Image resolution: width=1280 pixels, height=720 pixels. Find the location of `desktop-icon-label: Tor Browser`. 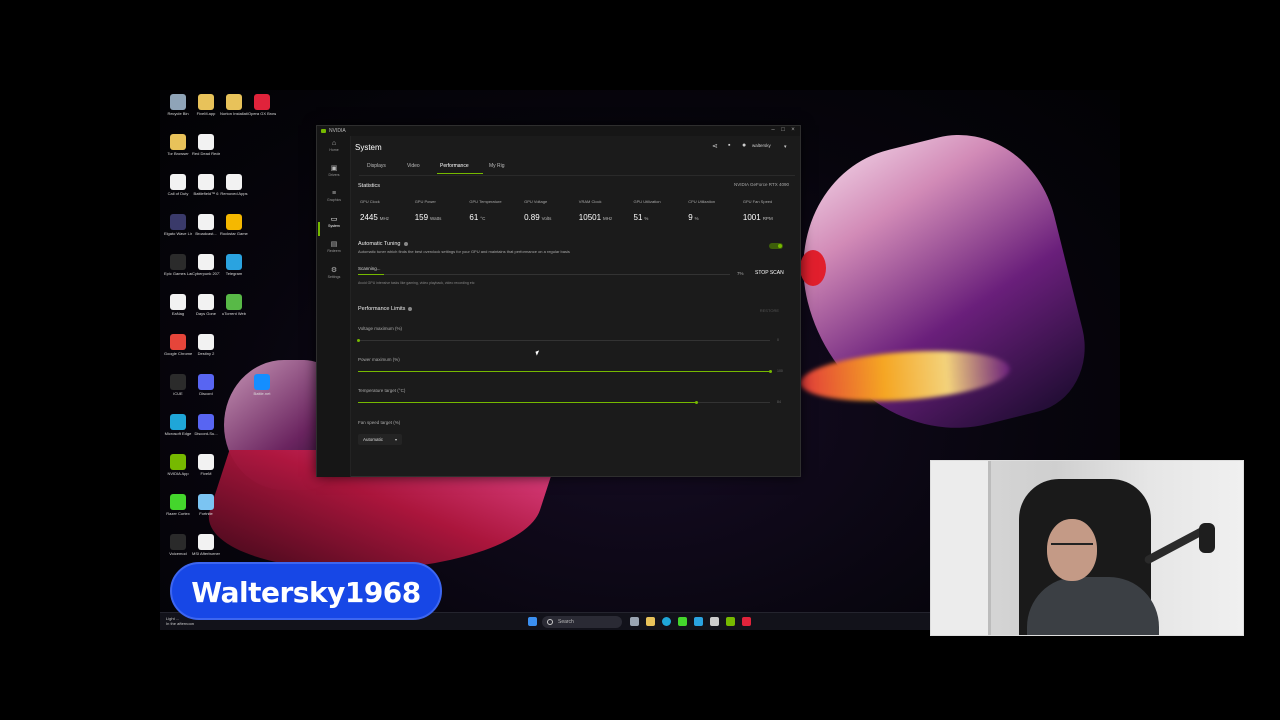

desktop-icon-label: Tor Browser is located at coordinates (178, 153).